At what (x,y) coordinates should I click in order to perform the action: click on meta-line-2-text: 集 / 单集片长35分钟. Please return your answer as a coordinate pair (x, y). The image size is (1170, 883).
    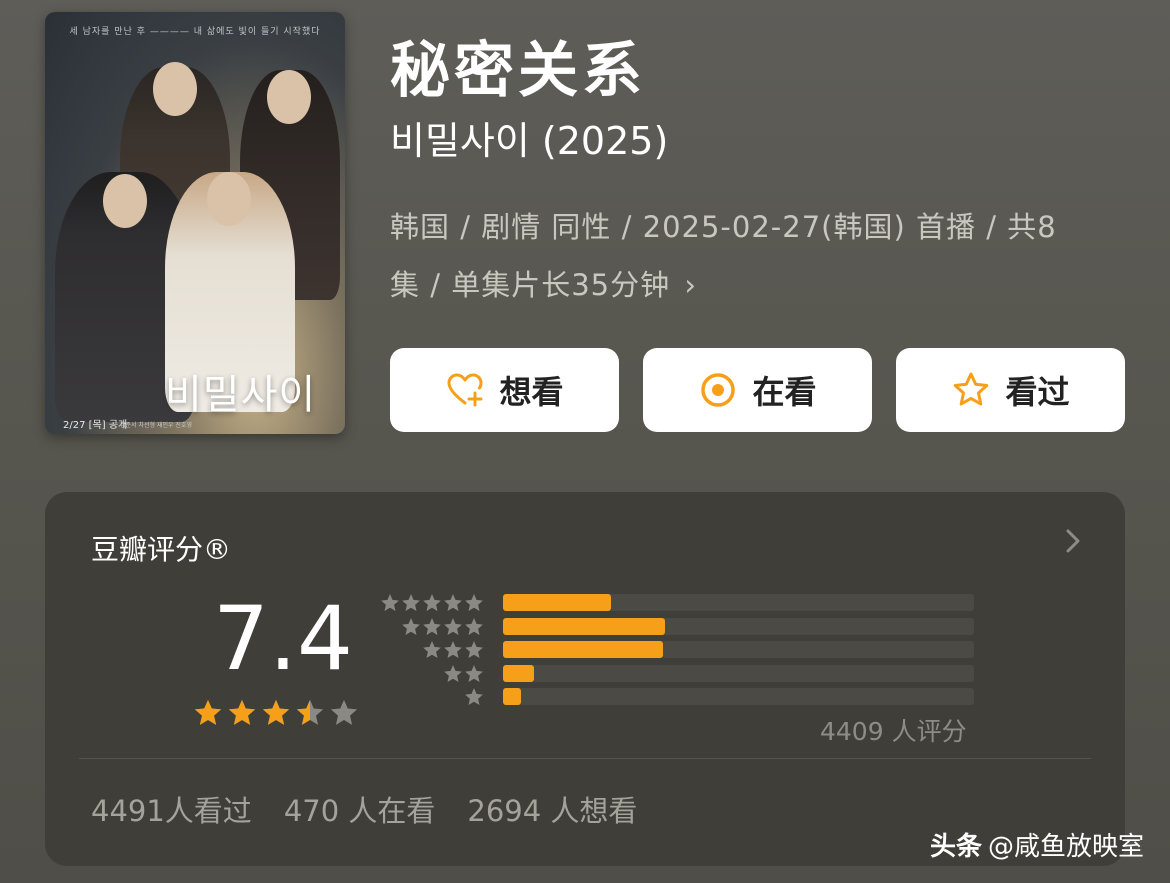
    Looking at the image, I should click on (530, 285).